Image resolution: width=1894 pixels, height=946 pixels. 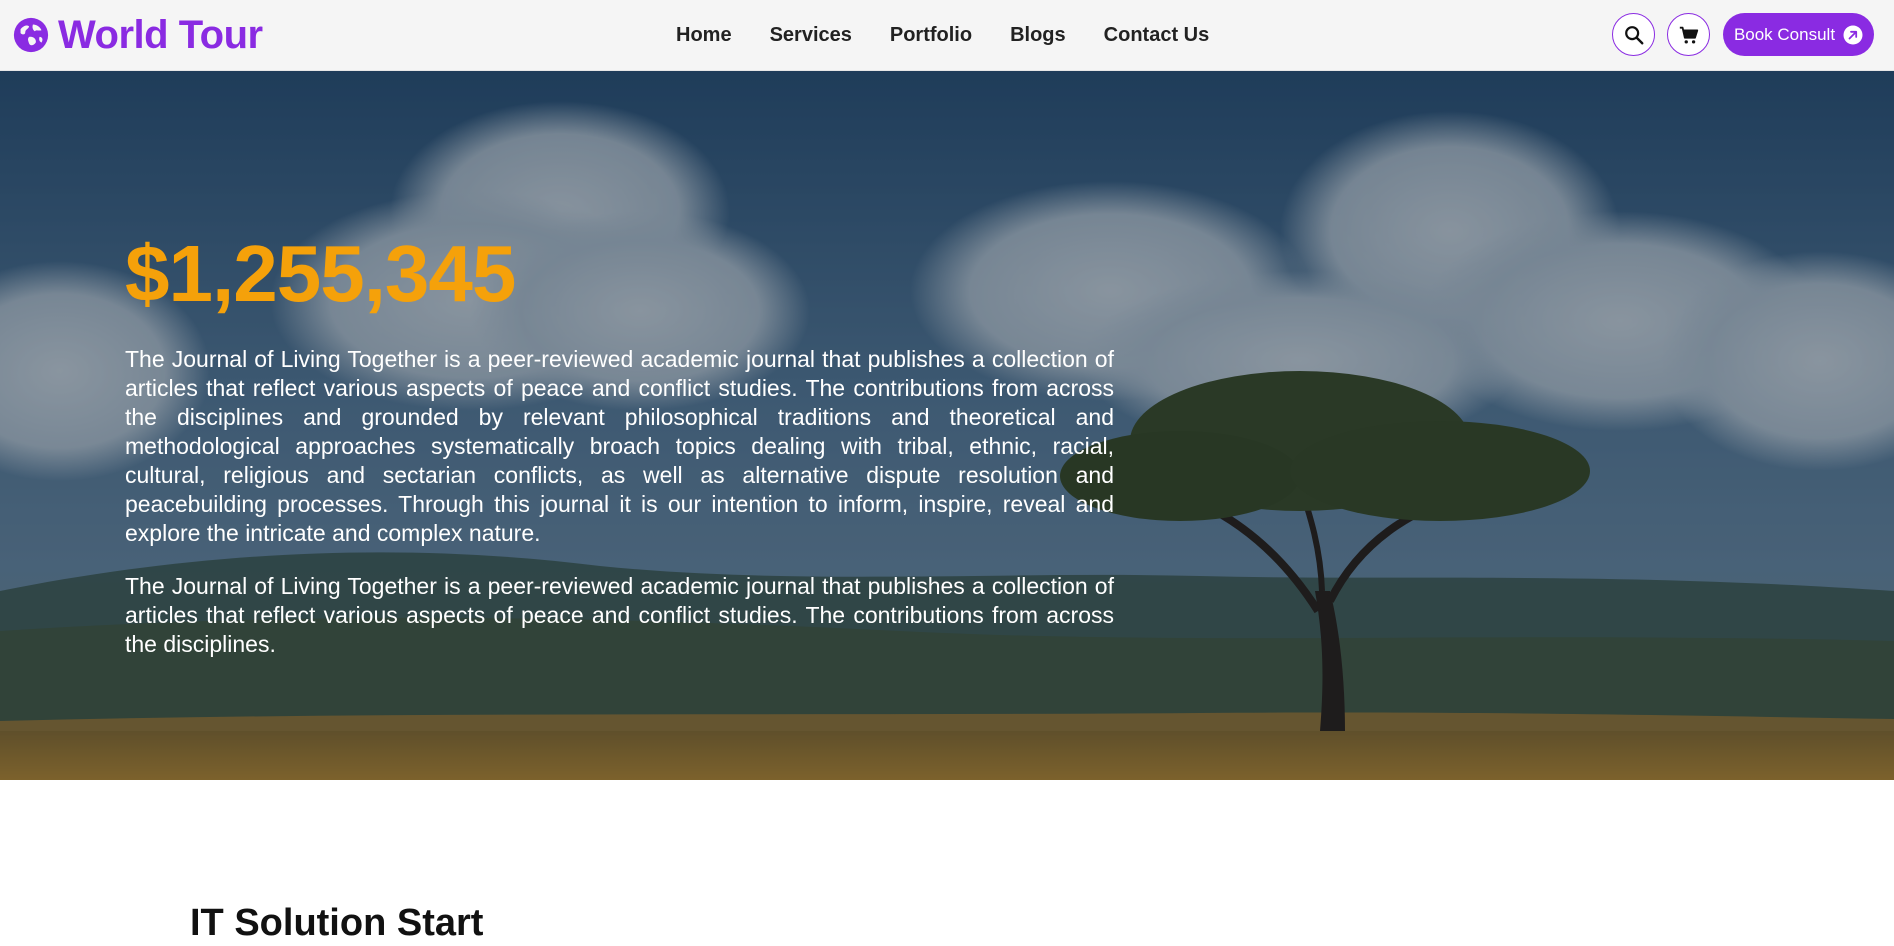 I want to click on nav-contact-us: Contact Us, so click(x=1157, y=35).